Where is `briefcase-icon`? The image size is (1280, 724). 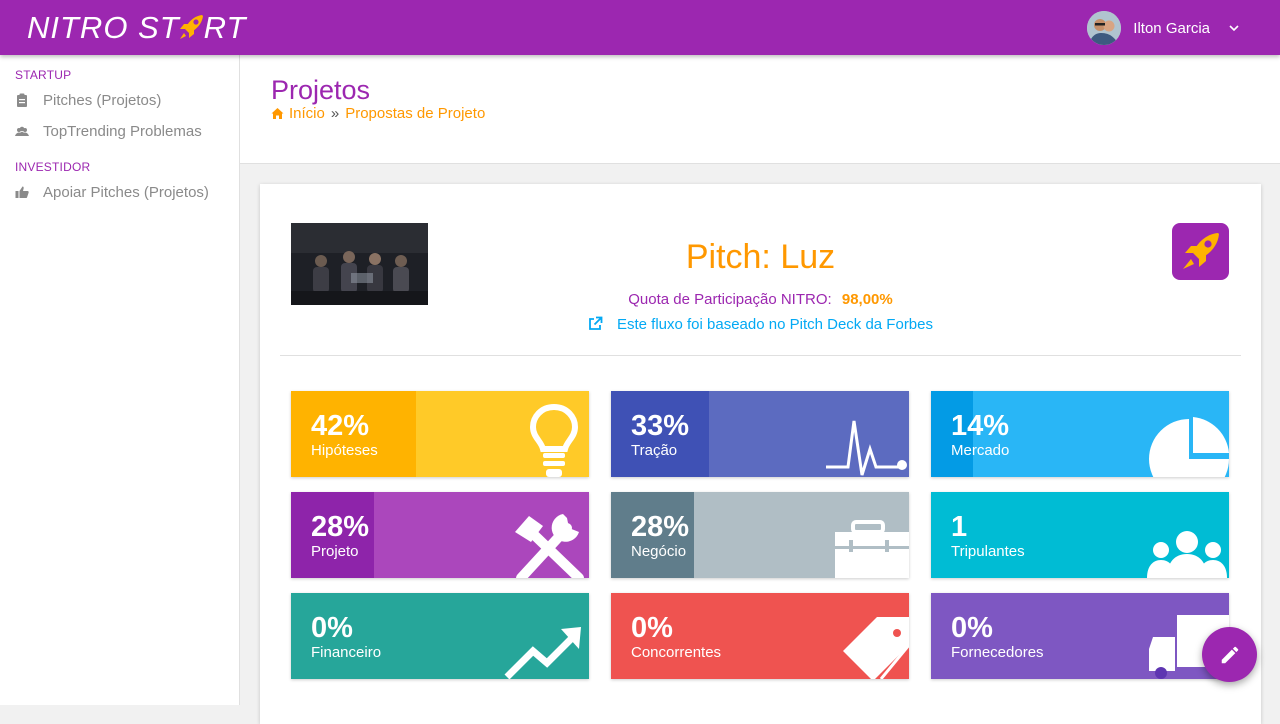 briefcase-icon is located at coordinates (872, 549).